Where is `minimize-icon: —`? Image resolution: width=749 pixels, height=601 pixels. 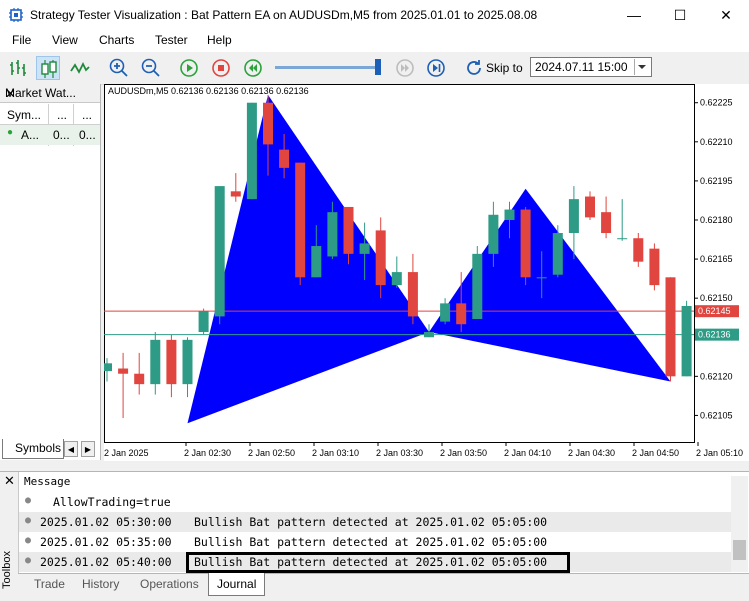 minimize-icon: — is located at coordinates (634, 15).